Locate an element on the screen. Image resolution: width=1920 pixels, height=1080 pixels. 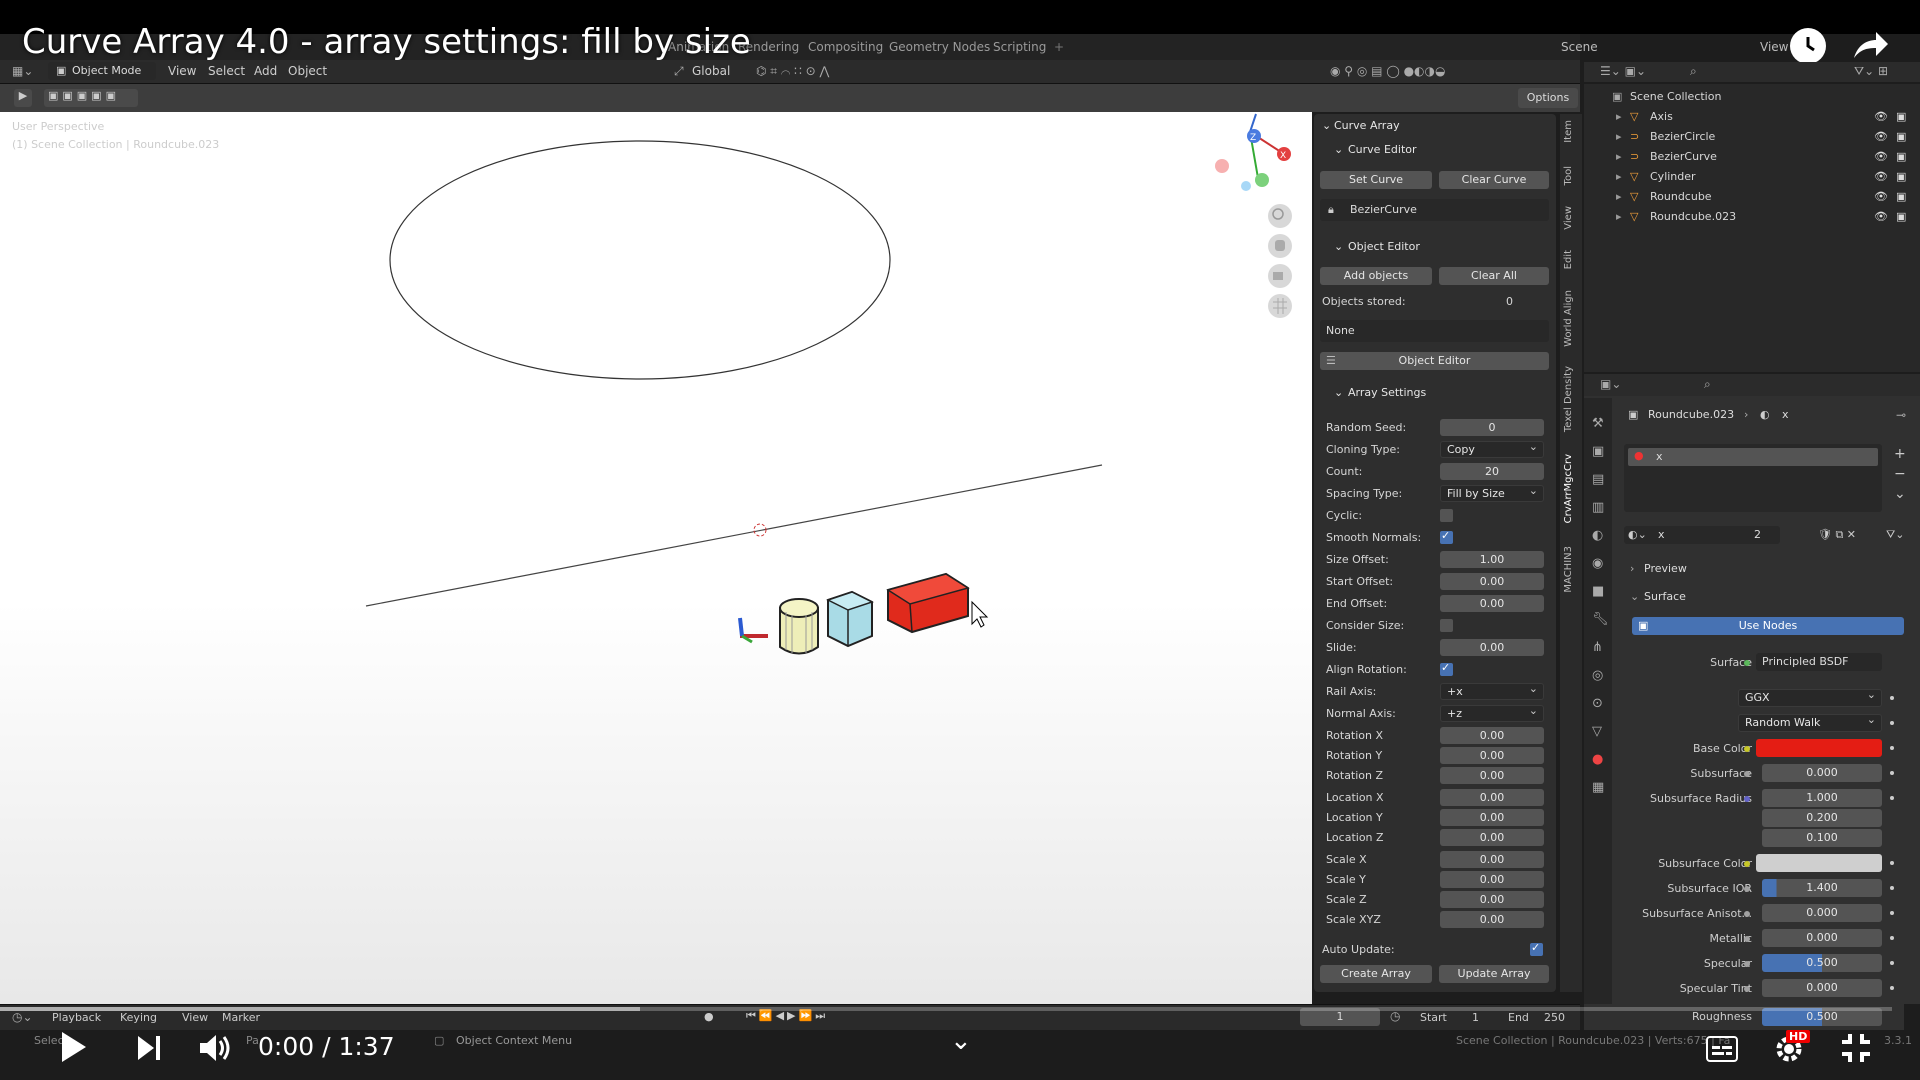
play-icon is located at coordinates (73, 1048).